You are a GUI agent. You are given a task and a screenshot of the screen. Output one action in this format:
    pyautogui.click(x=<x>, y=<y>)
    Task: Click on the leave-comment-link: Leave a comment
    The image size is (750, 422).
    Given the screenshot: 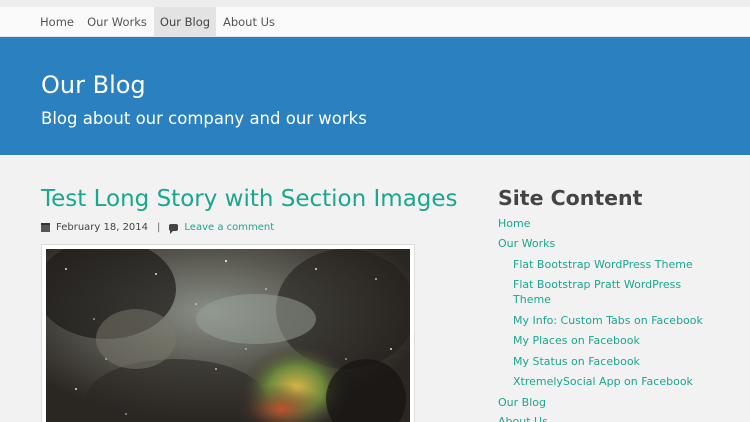 What is the action you would take?
    pyautogui.click(x=229, y=227)
    